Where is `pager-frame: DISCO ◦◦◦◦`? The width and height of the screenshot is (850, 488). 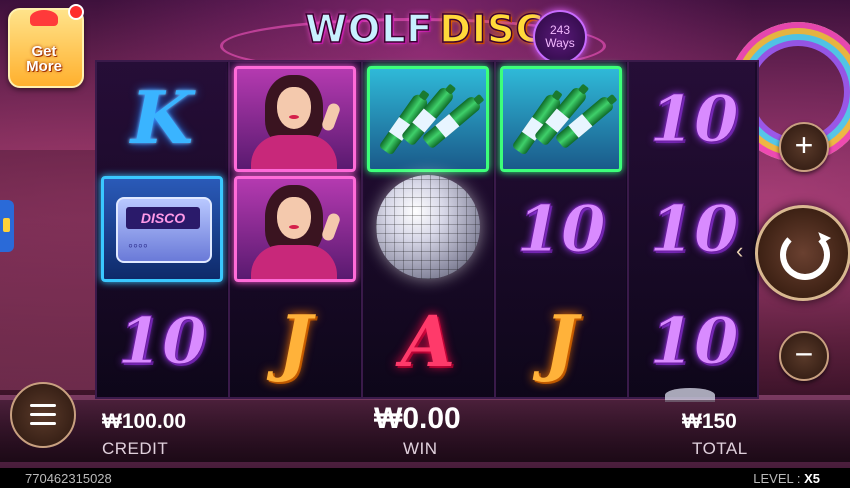
pager-frame: DISCO ◦◦◦◦ is located at coordinates (162, 229).